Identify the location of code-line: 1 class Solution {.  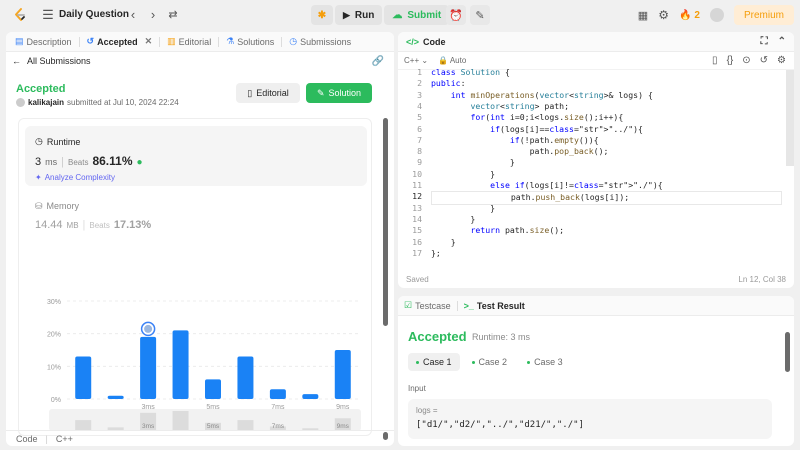
(596, 72).